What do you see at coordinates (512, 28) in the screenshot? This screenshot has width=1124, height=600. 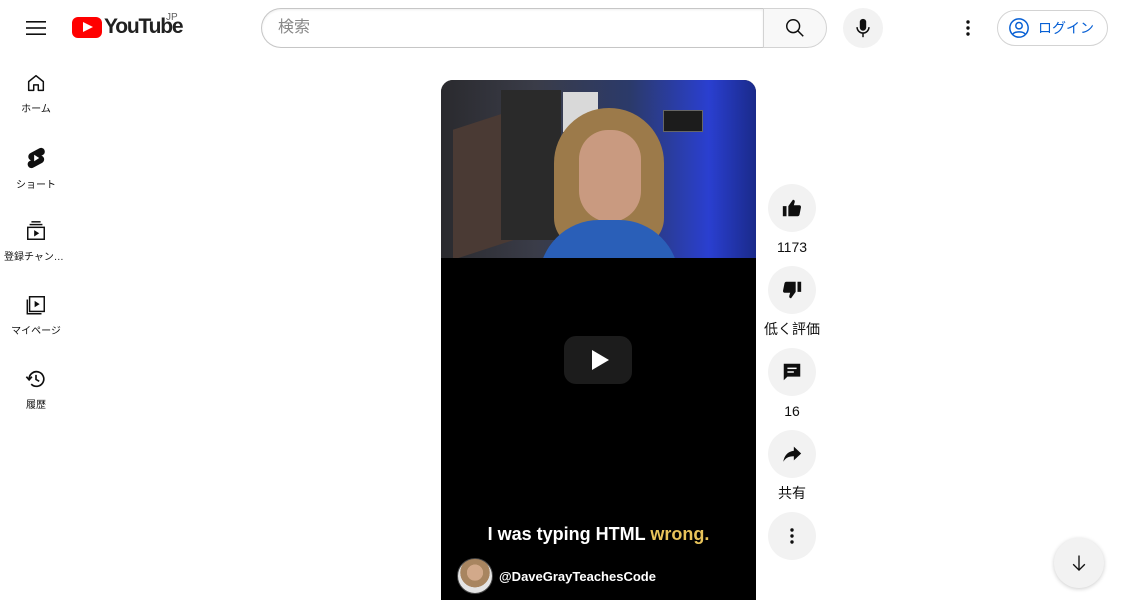 I see `search-input` at bounding box center [512, 28].